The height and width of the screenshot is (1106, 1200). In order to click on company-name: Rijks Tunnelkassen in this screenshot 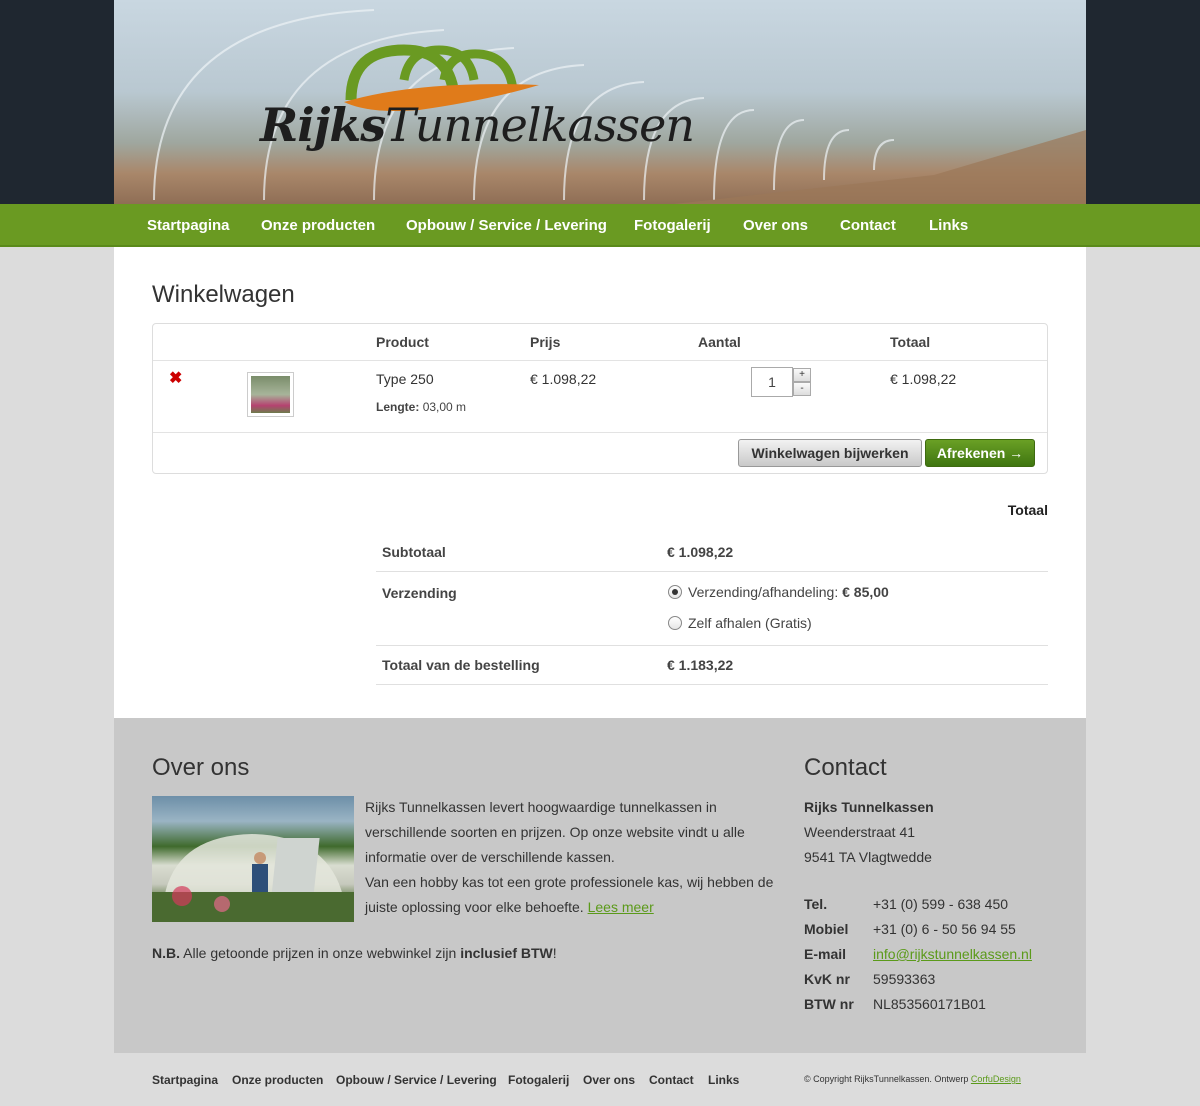, I will do `click(869, 807)`.